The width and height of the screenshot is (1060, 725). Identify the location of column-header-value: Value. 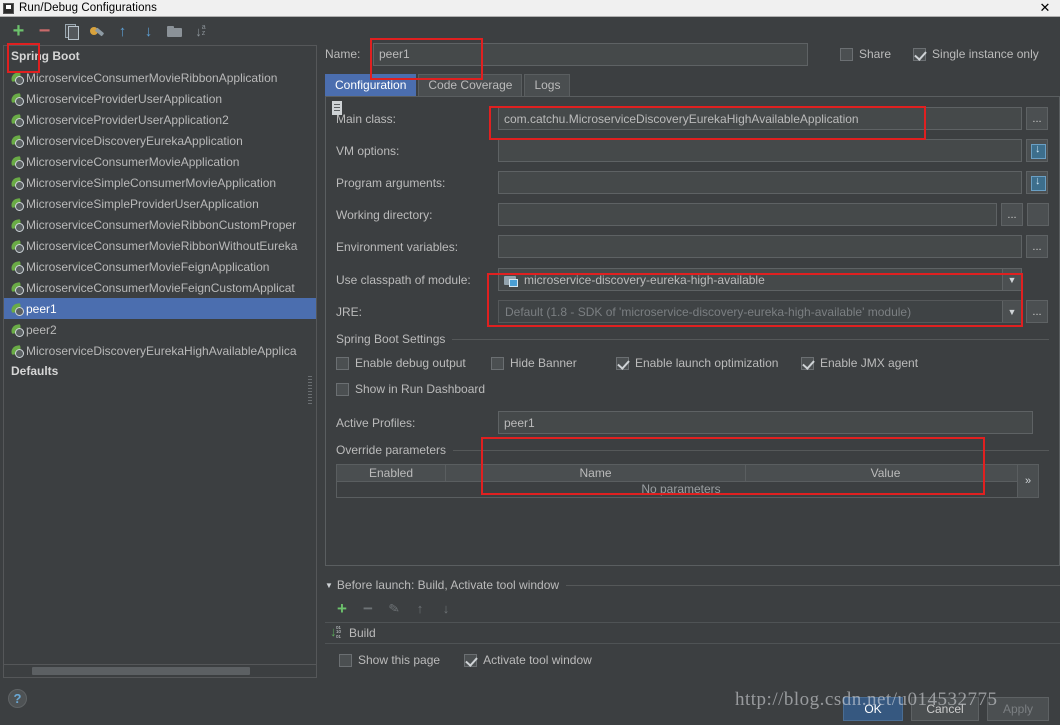
(886, 473).